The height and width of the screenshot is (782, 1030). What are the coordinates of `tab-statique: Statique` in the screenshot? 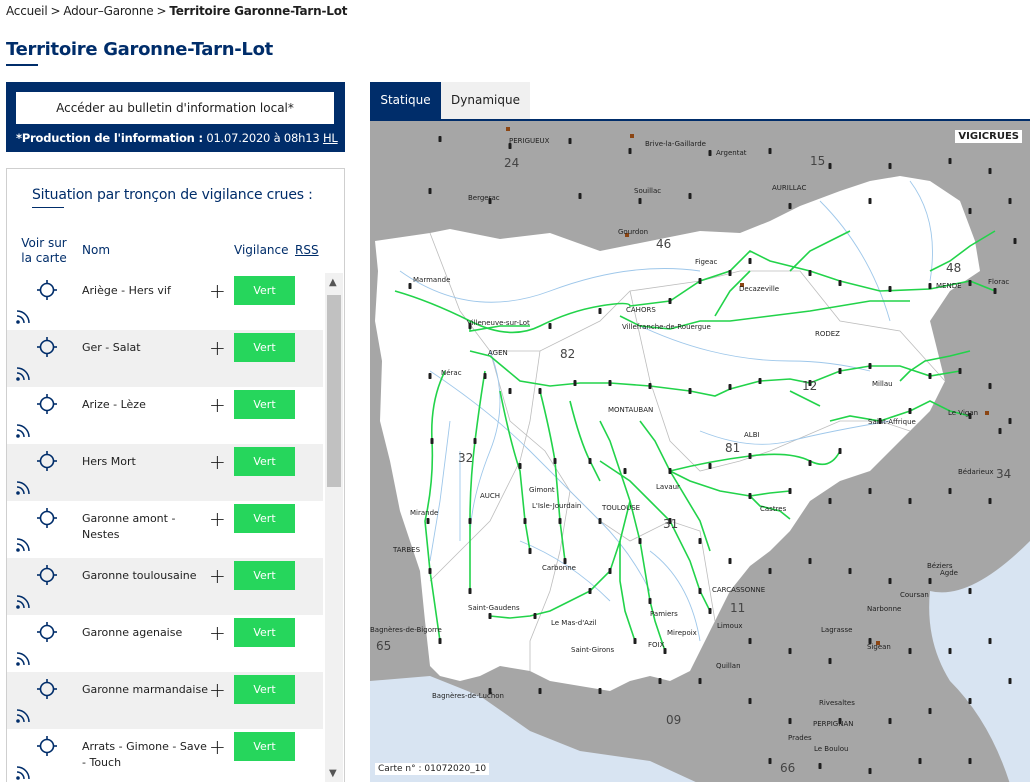 It's located at (405, 100).